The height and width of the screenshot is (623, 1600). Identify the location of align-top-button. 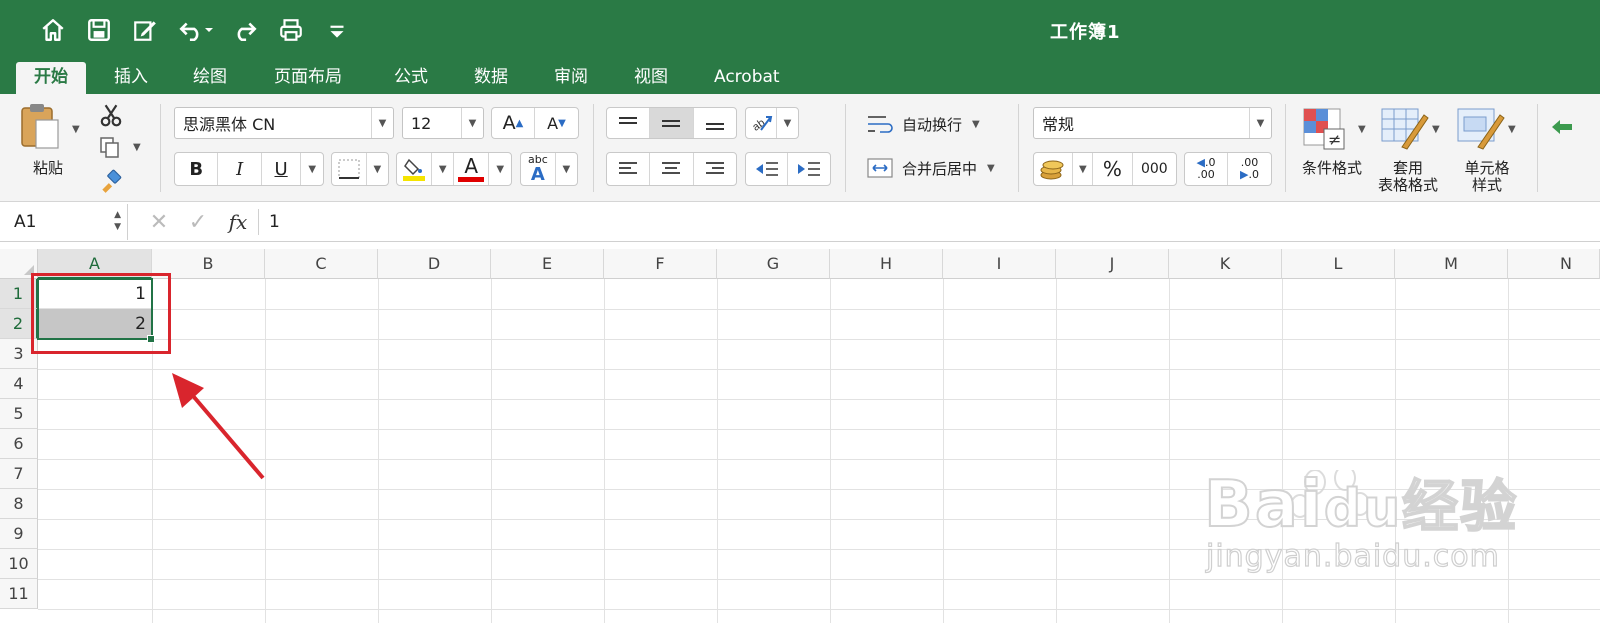
(629, 123).